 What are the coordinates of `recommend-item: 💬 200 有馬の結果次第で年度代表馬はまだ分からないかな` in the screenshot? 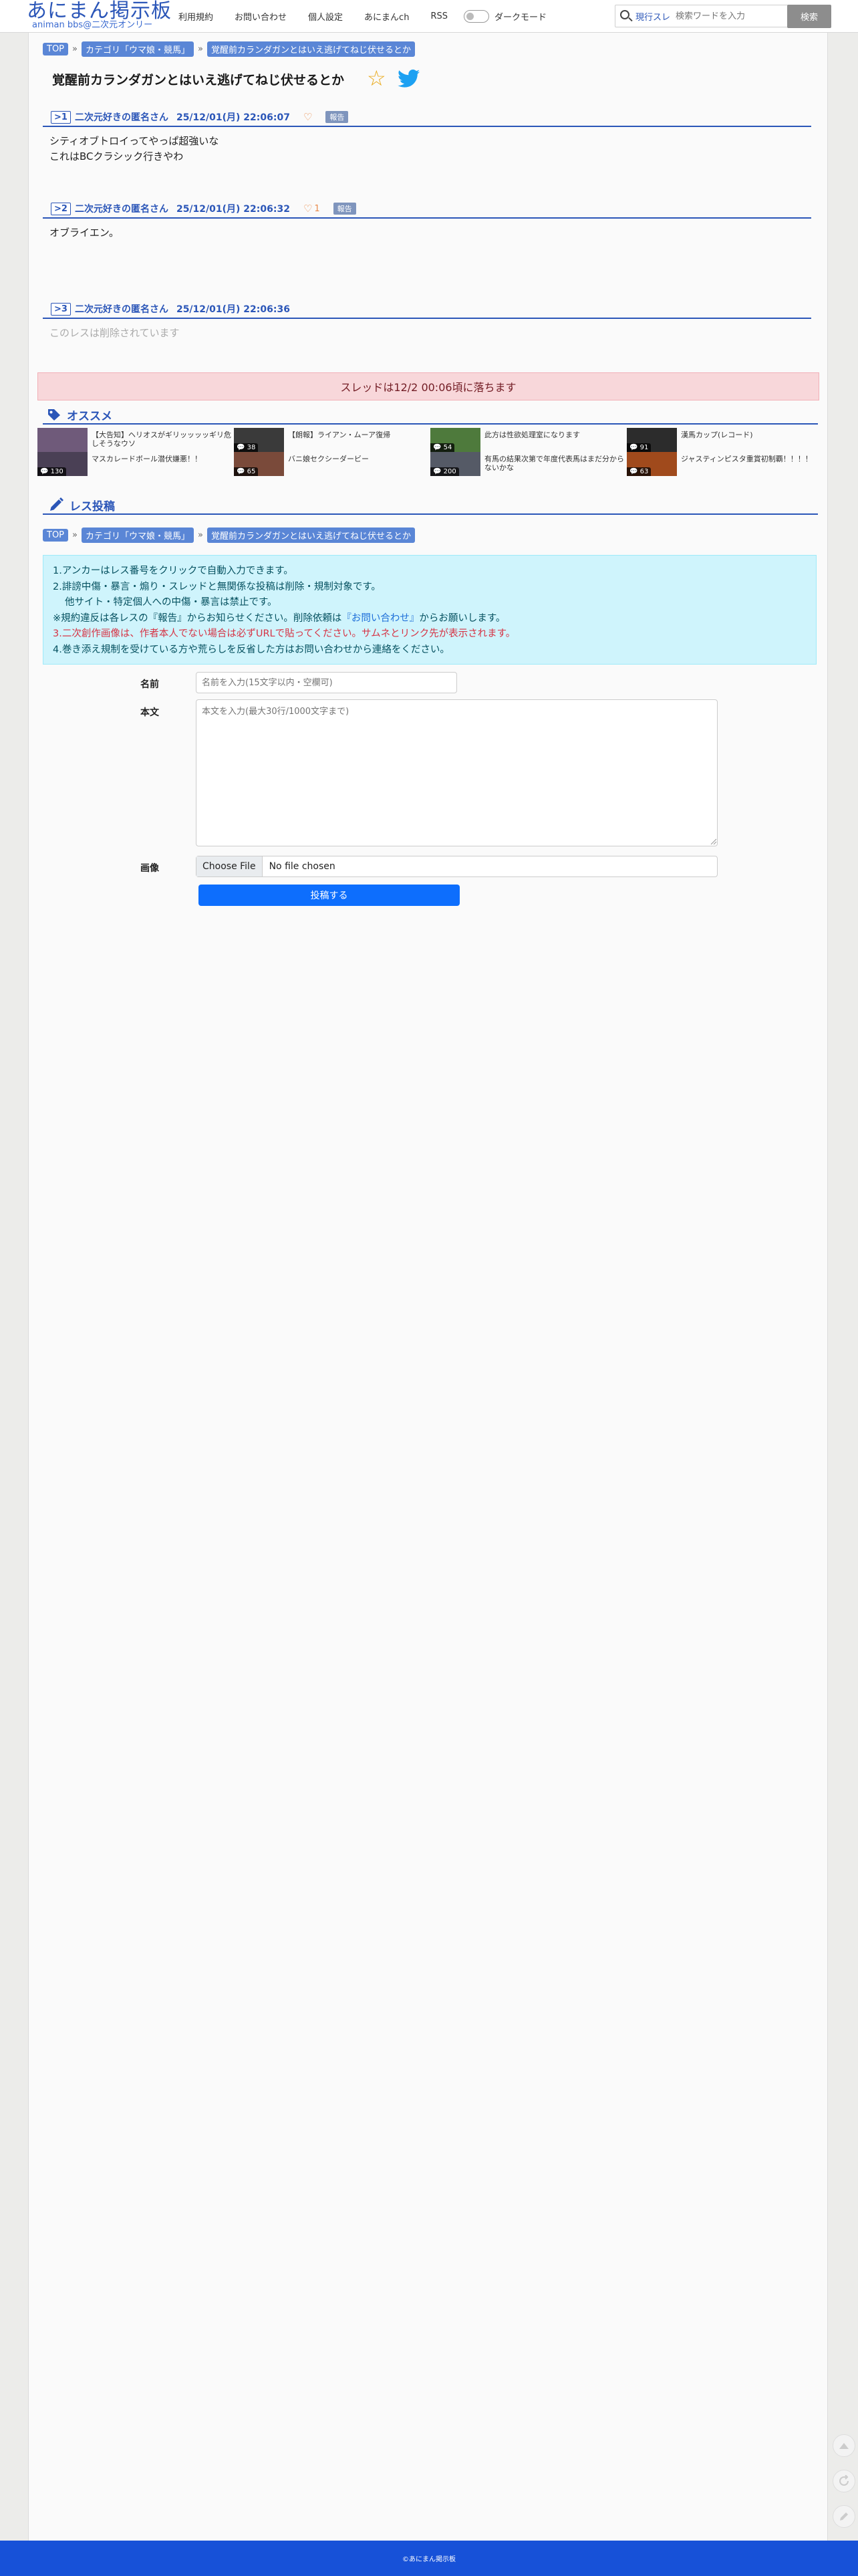 It's located at (527, 464).